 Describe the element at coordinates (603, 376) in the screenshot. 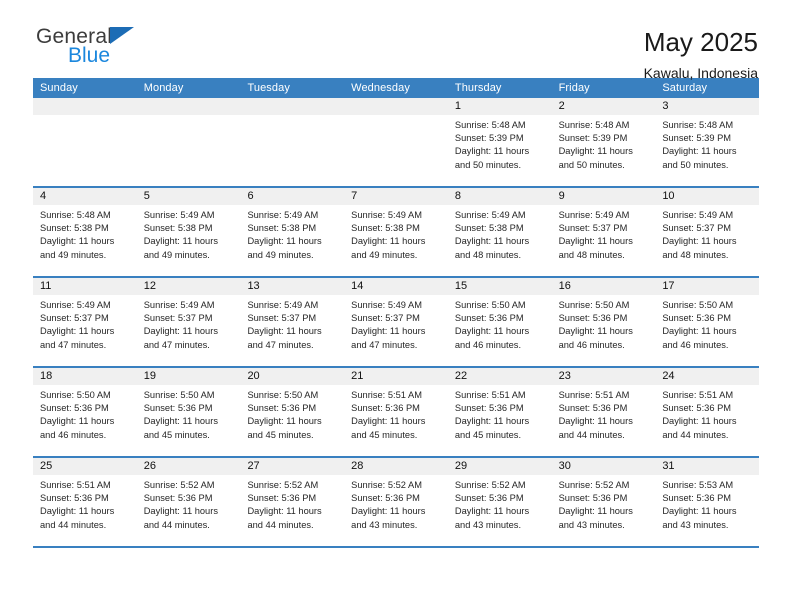

I see `day-number: 23` at that location.